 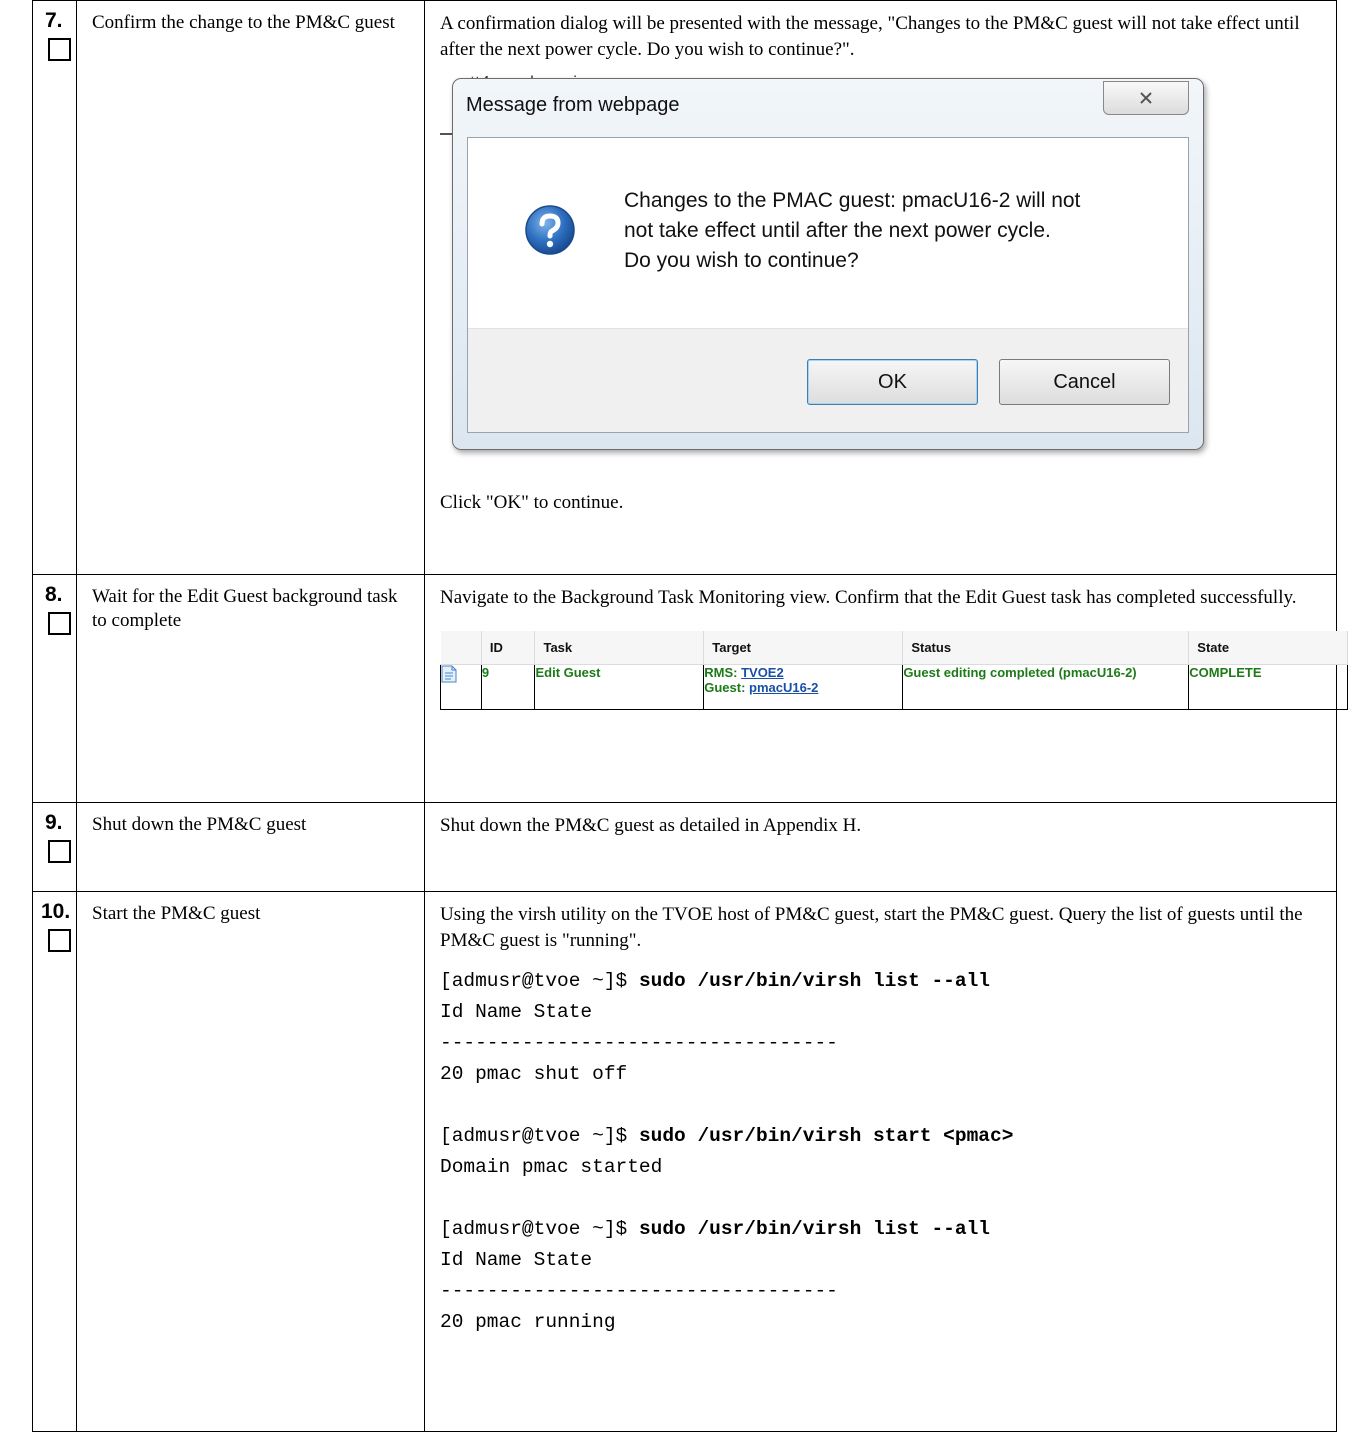 I want to click on header-task: Task, so click(x=619, y=648).